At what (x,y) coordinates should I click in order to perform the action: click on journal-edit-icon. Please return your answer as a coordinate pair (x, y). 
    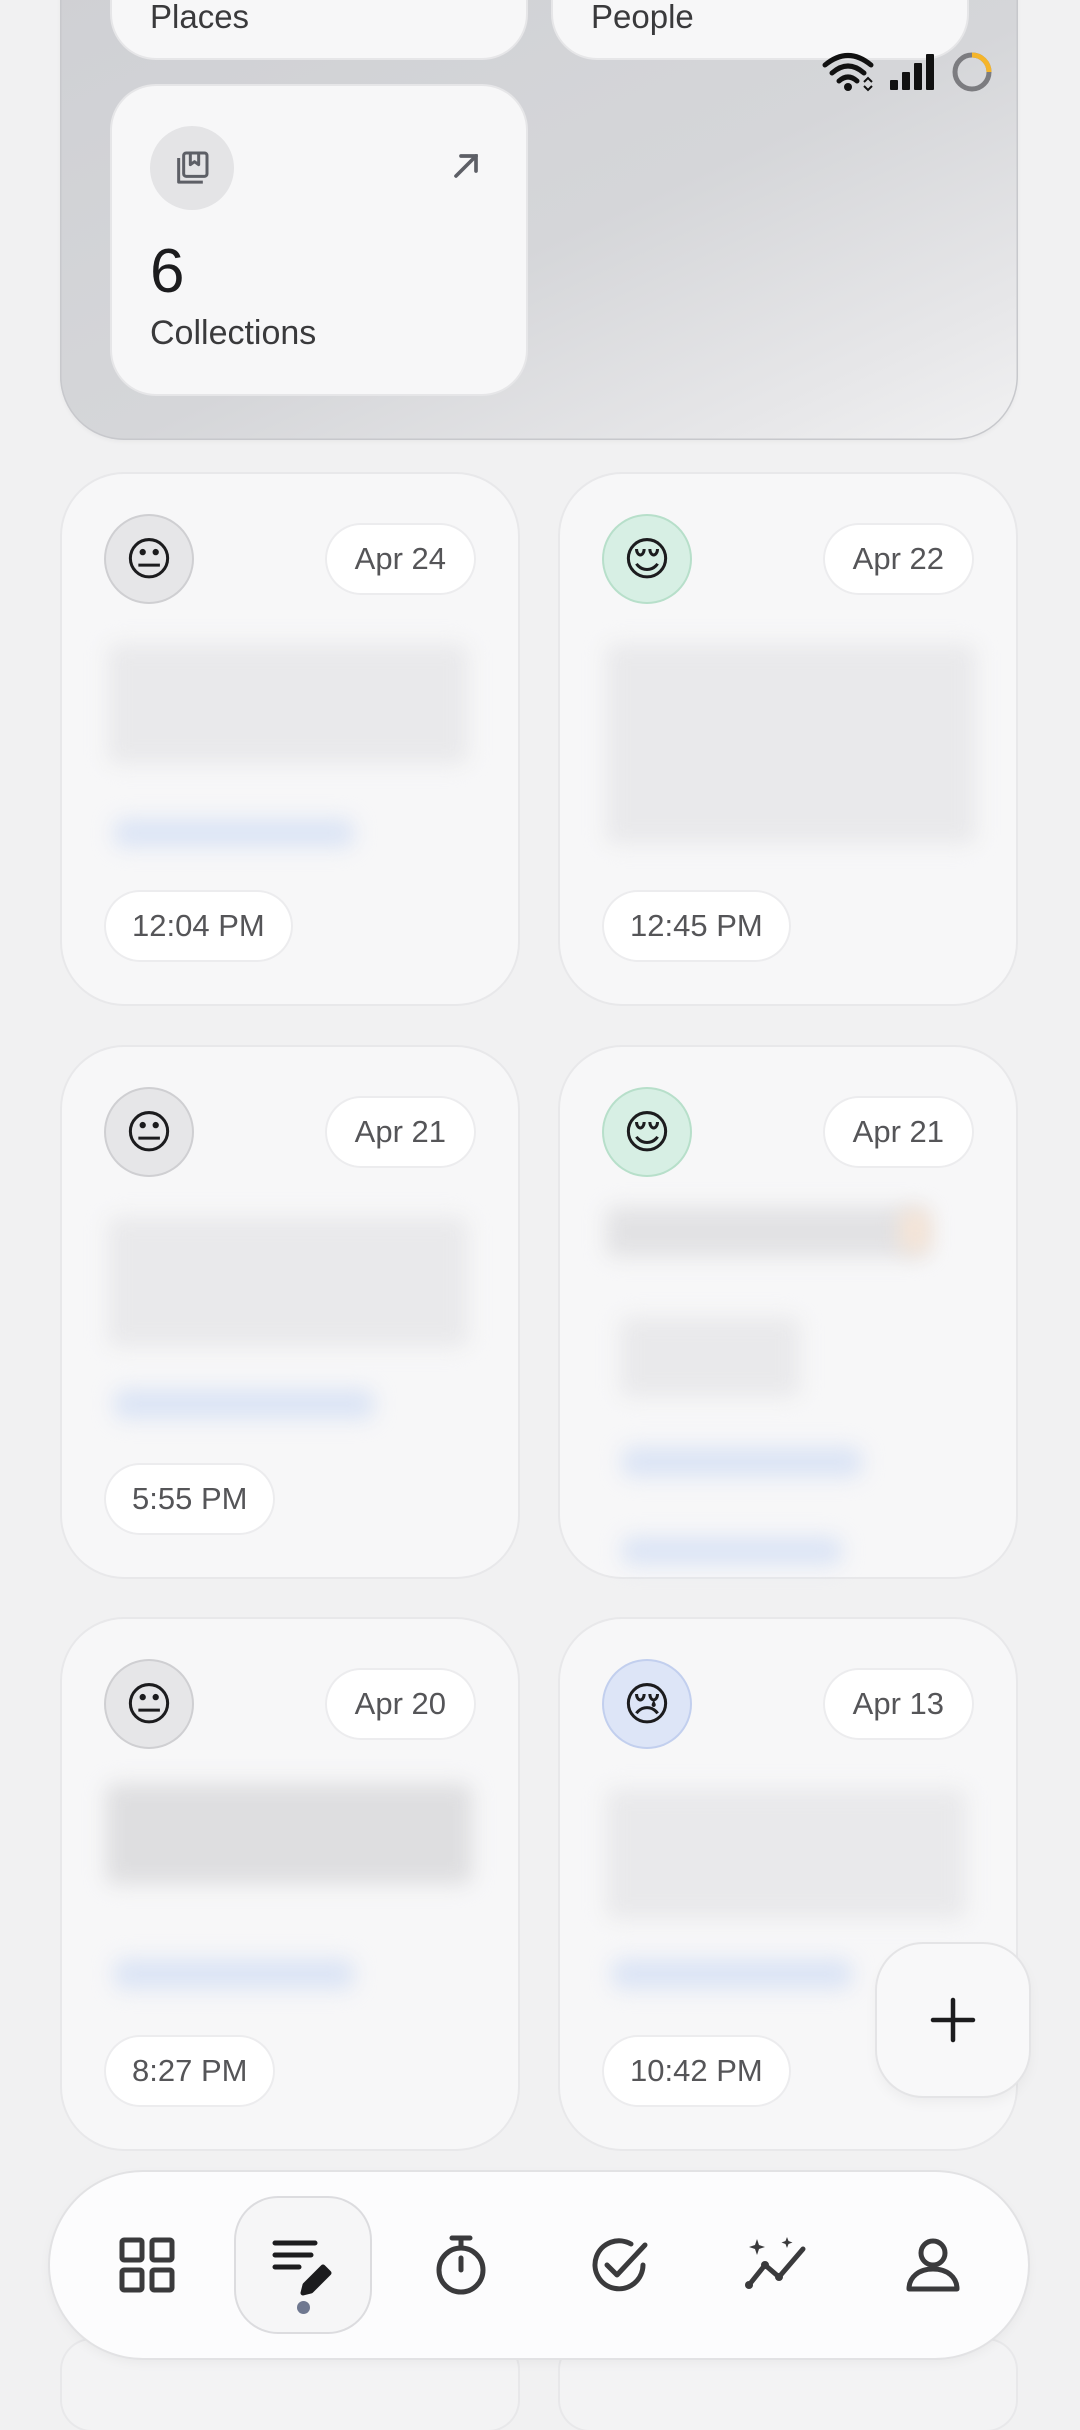
    Looking at the image, I should click on (302, 2268).